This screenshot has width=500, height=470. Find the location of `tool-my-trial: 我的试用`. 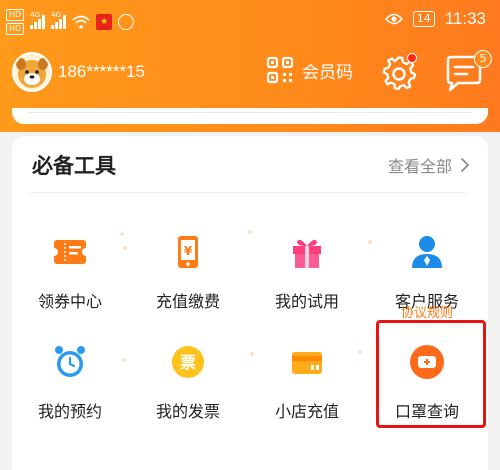

tool-my-trial: 我的试用 is located at coordinates (307, 273).